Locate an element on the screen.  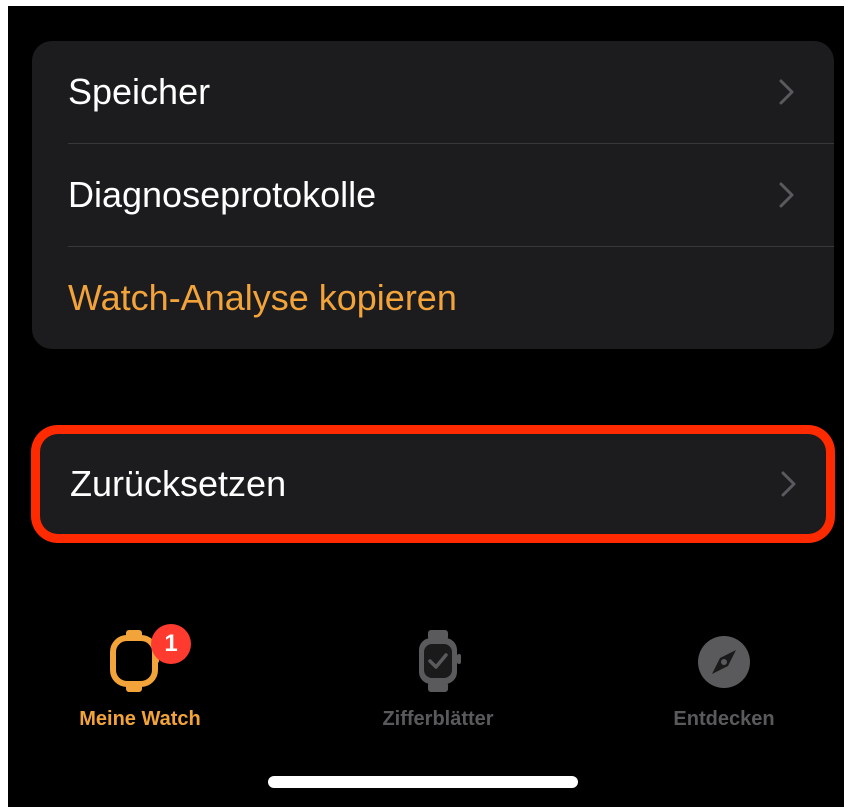
notification-badge: 1 is located at coordinates (171, 644).